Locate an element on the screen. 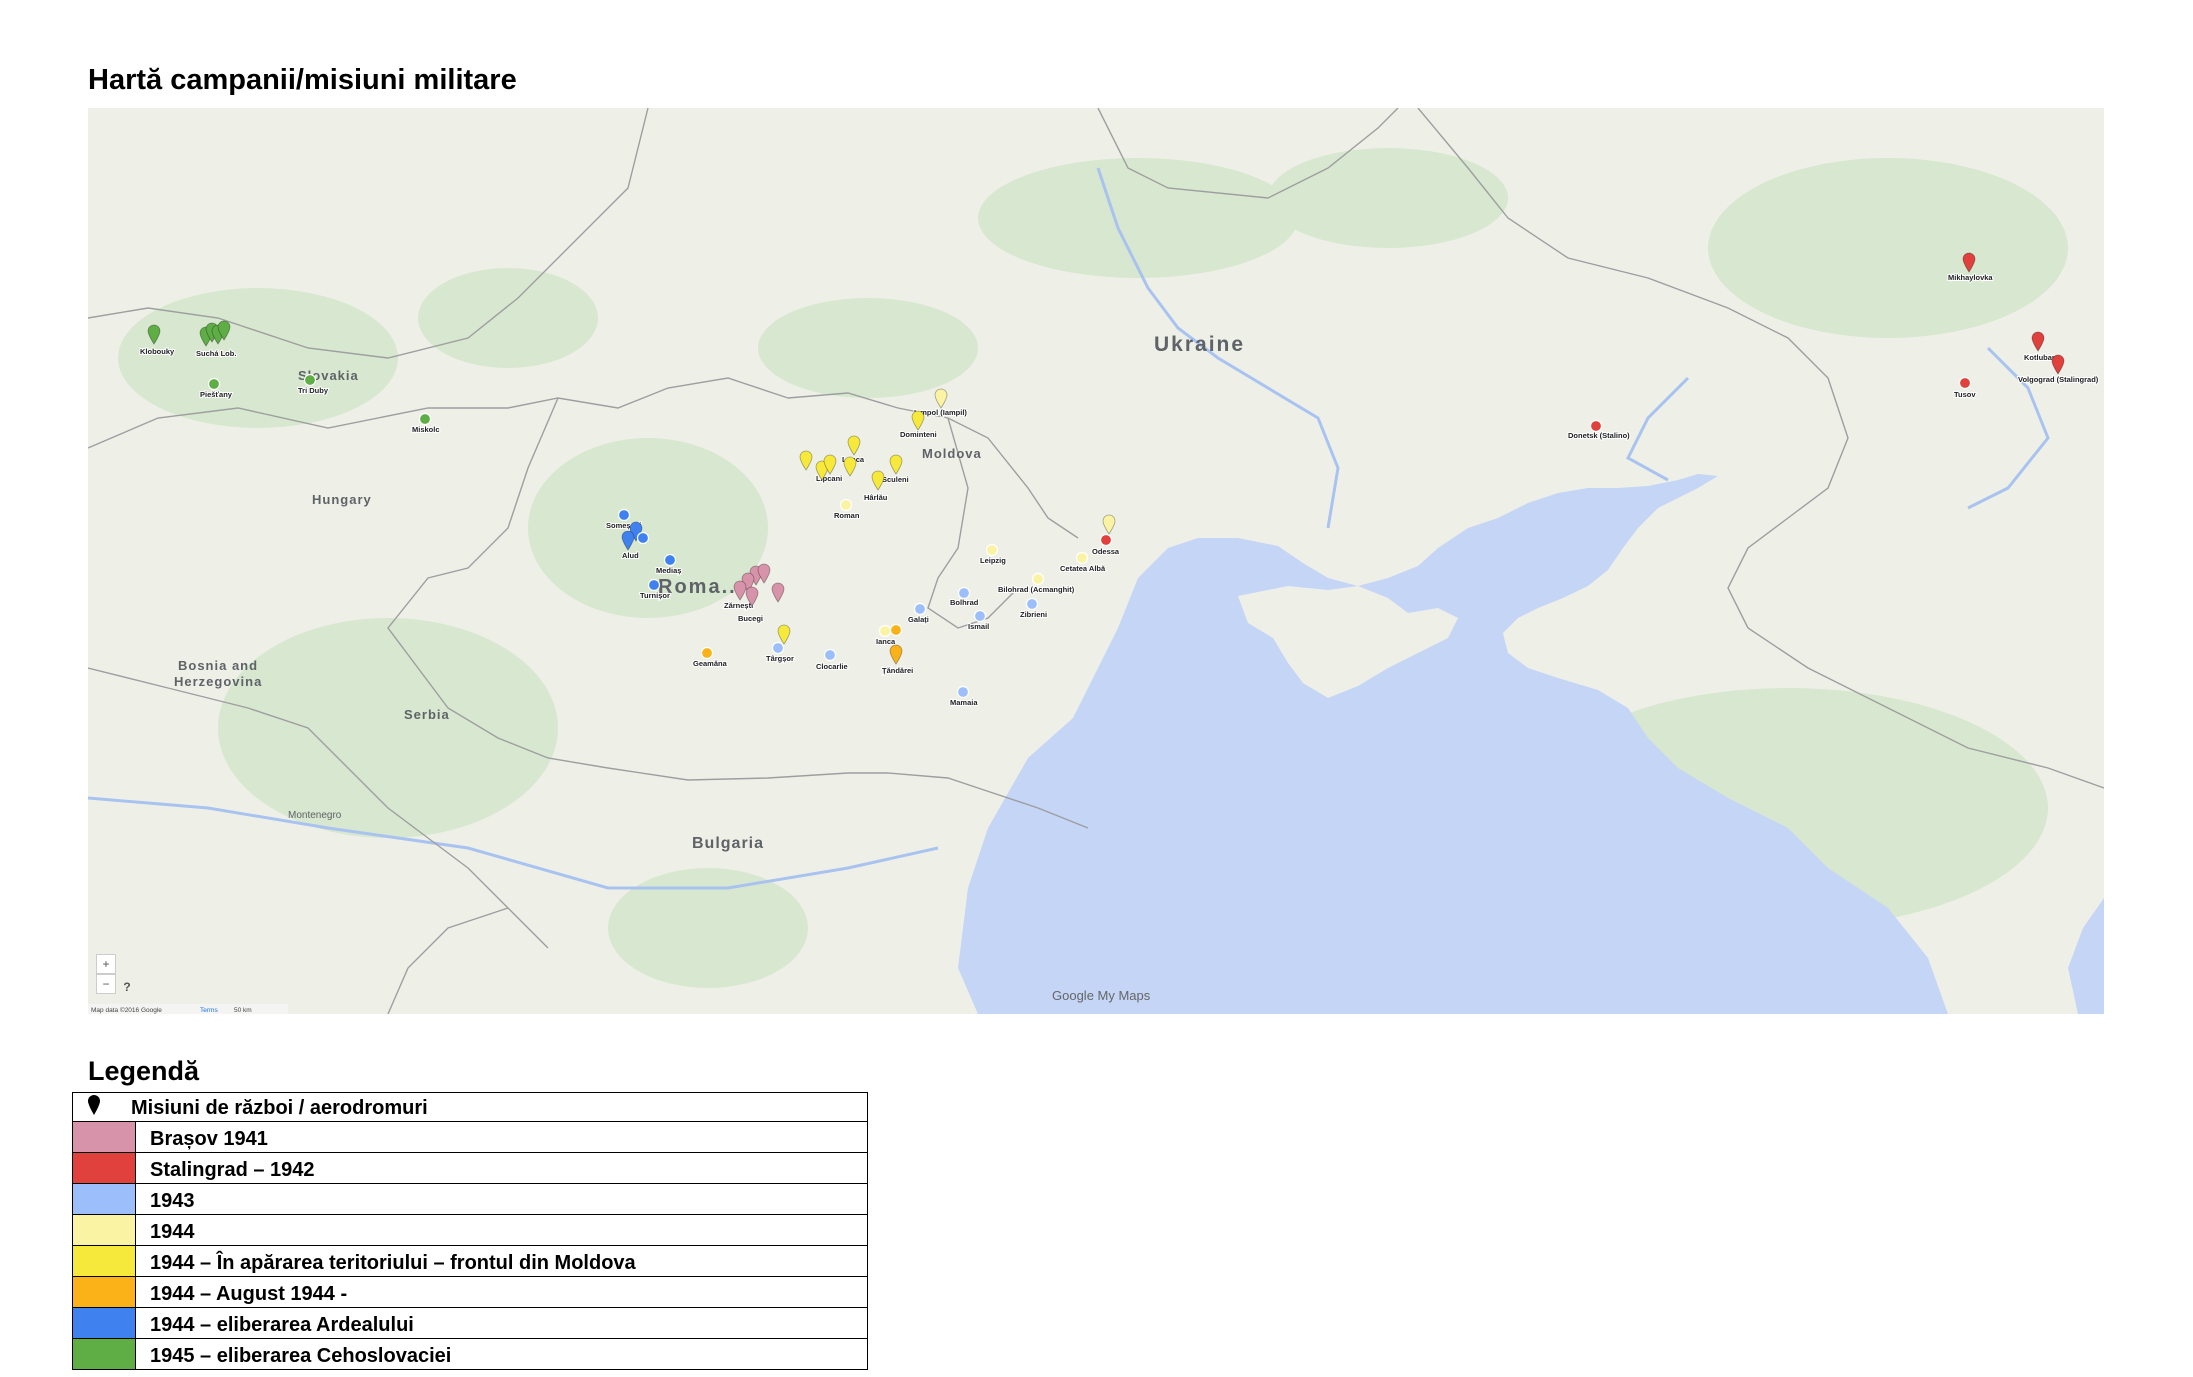  legend-title: Legendă is located at coordinates (144, 1071).